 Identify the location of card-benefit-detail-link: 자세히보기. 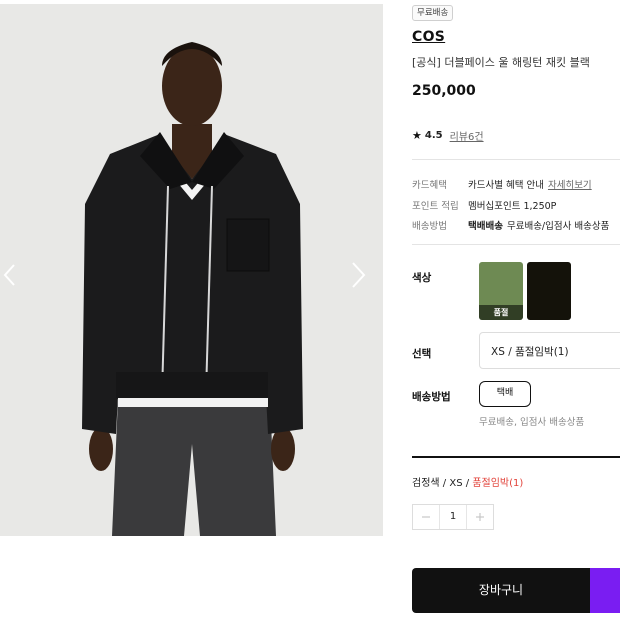
(570, 184).